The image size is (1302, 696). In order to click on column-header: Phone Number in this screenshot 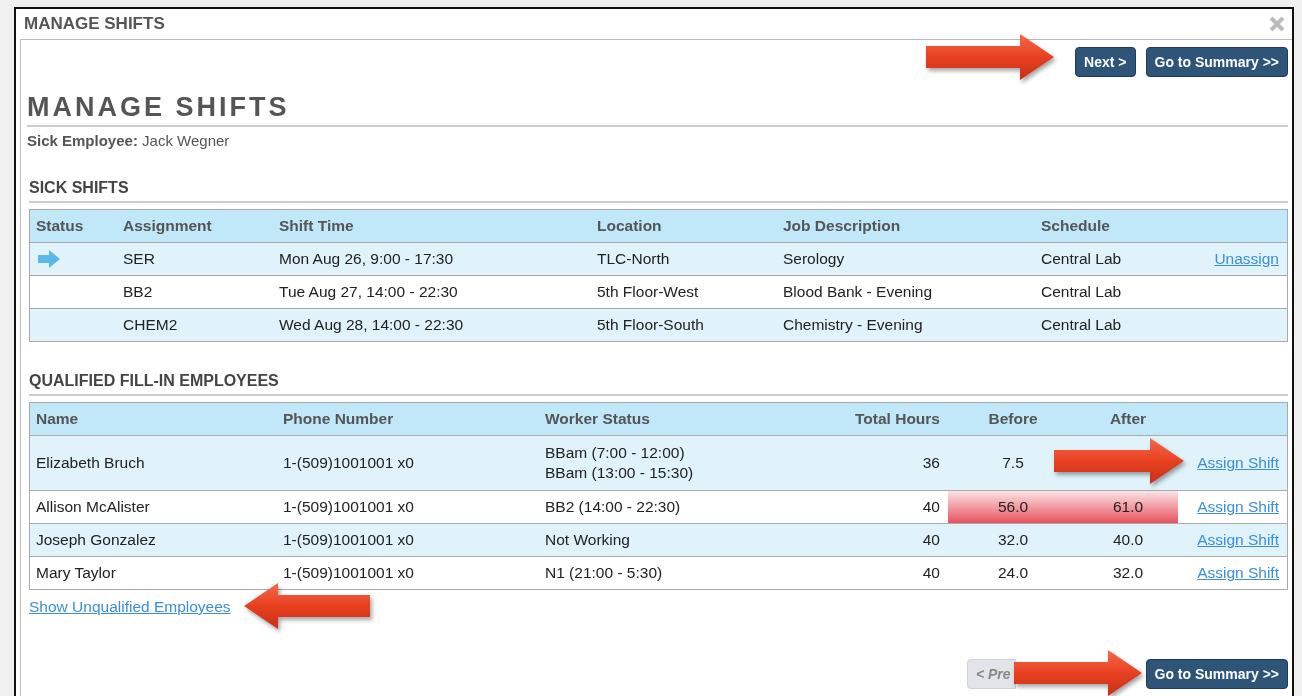, I will do `click(338, 419)`.